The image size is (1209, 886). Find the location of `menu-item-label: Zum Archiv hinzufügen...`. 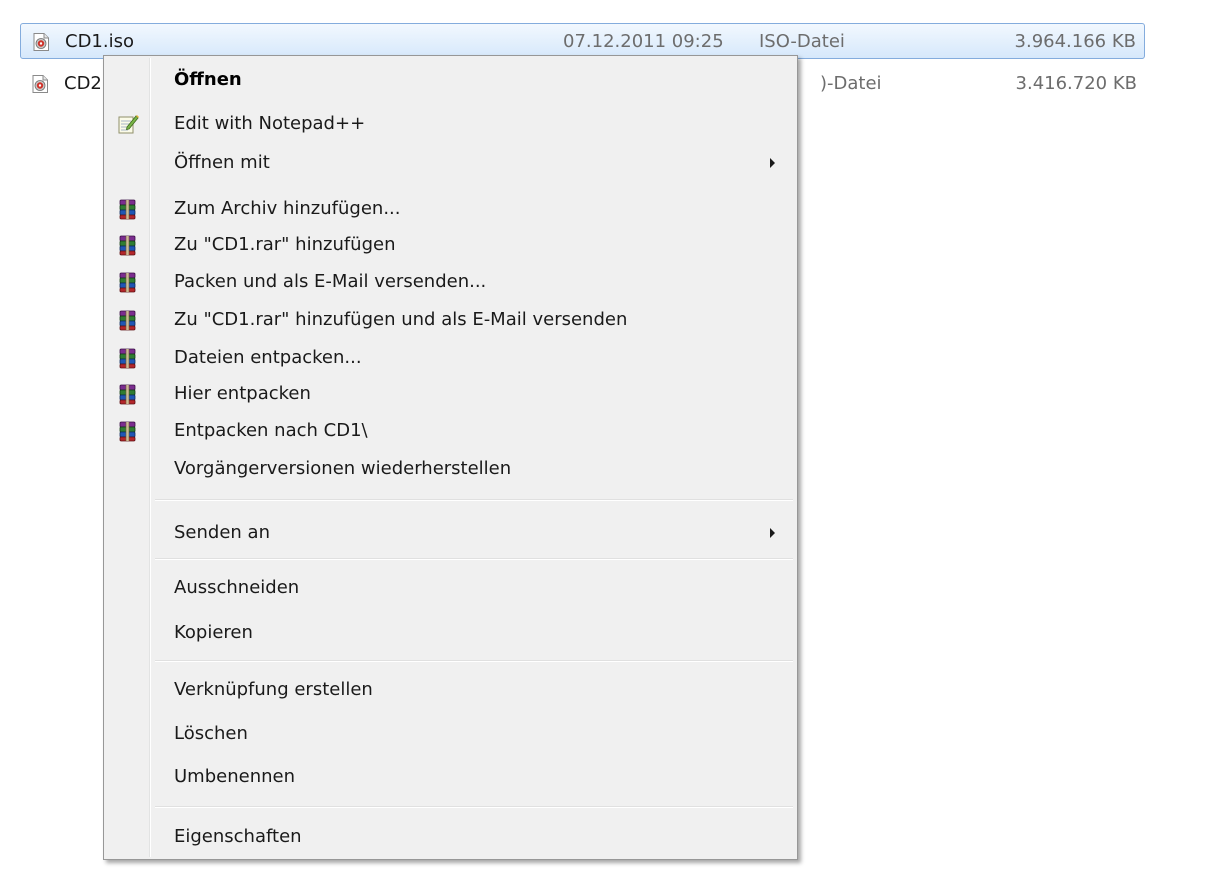

menu-item-label: Zum Archiv hinzufügen... is located at coordinates (287, 208).